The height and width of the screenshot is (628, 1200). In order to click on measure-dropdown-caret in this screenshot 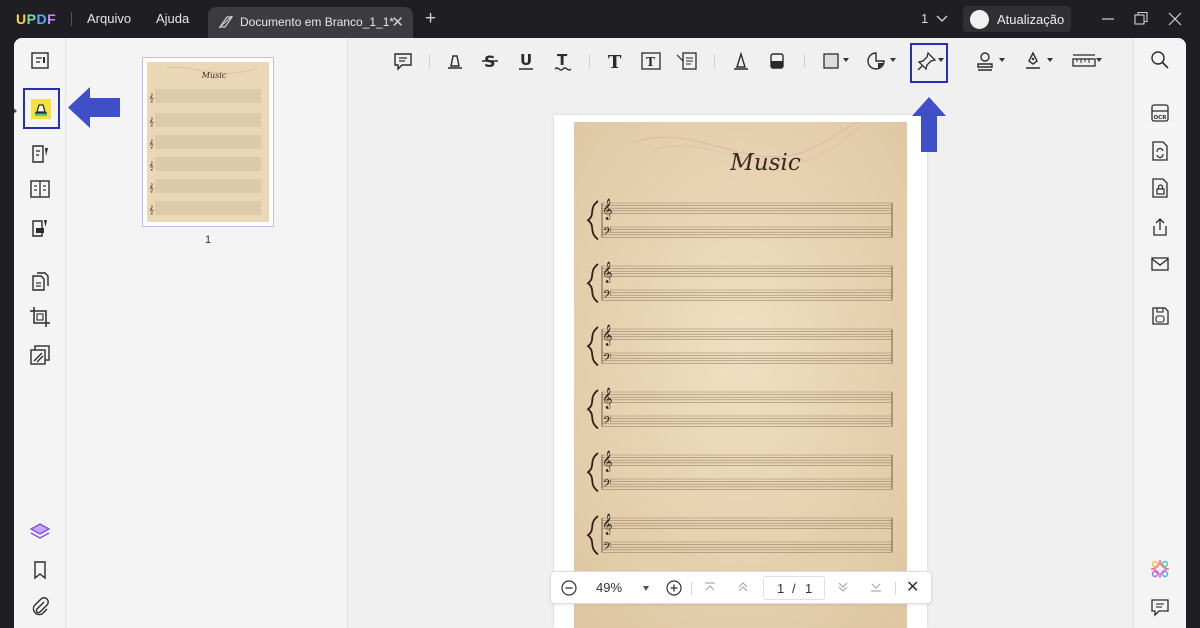, I will do `click(1099, 60)`.